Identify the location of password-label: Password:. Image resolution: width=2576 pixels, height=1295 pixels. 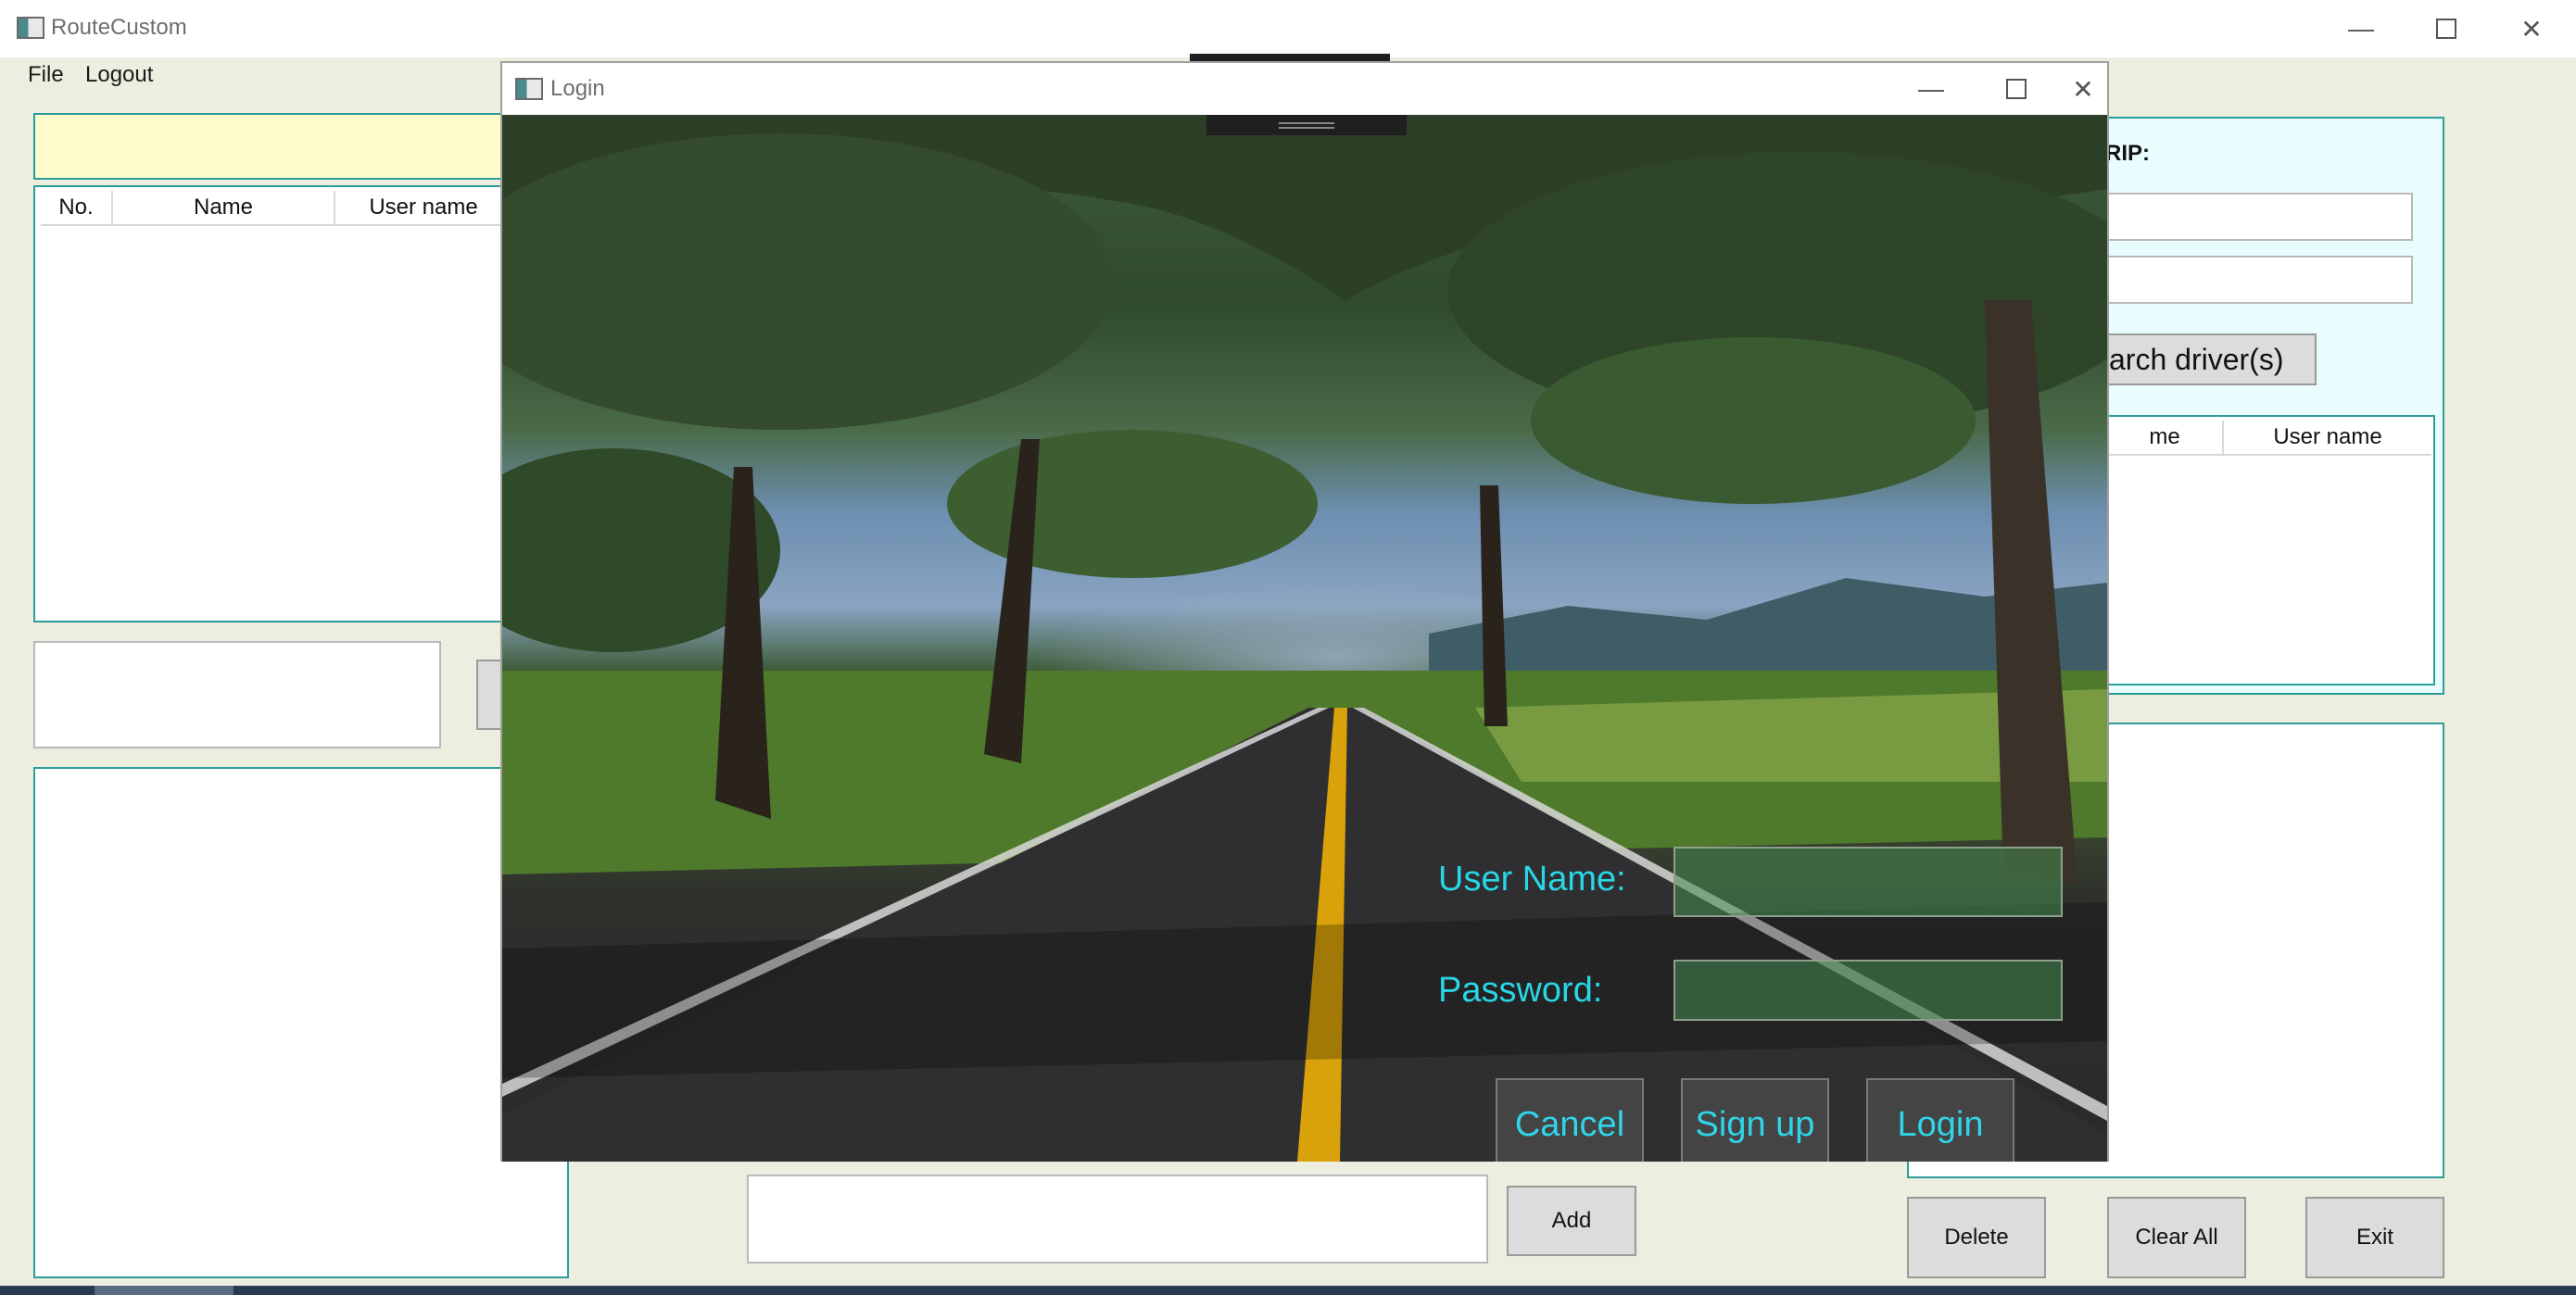
(1521, 990).